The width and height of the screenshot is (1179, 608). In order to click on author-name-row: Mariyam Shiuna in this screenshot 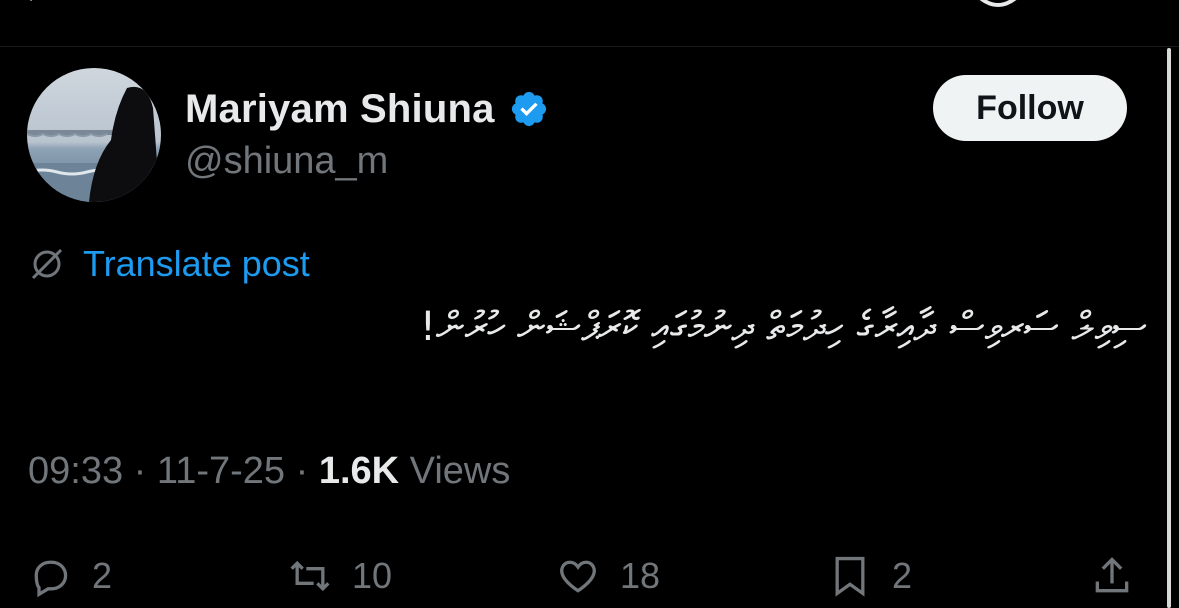, I will do `click(367, 109)`.